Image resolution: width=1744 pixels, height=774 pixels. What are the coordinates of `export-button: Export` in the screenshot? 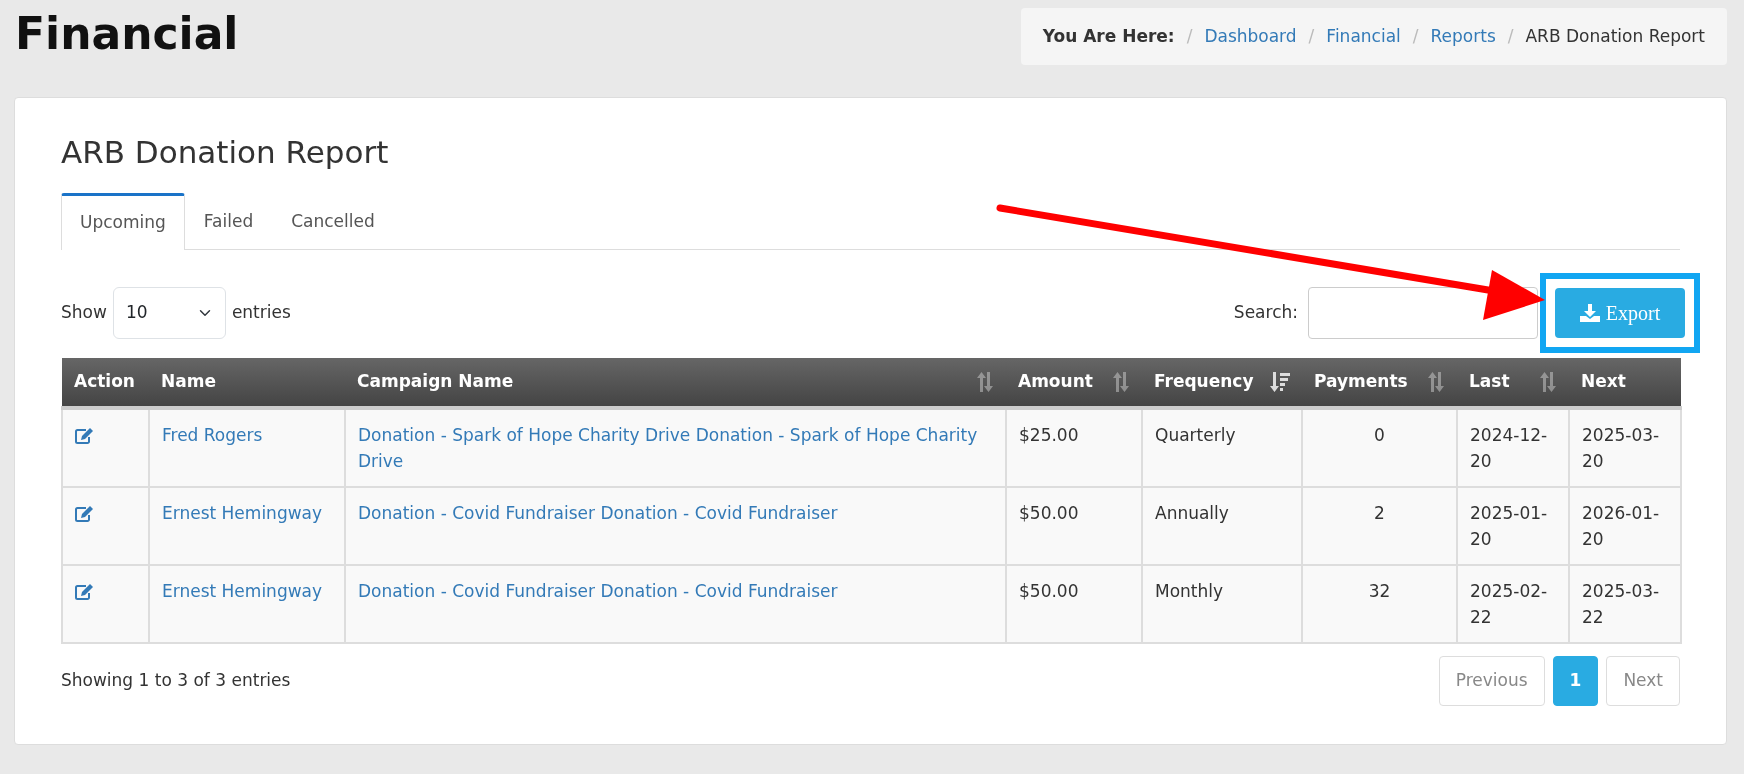 It's located at (1620, 312).